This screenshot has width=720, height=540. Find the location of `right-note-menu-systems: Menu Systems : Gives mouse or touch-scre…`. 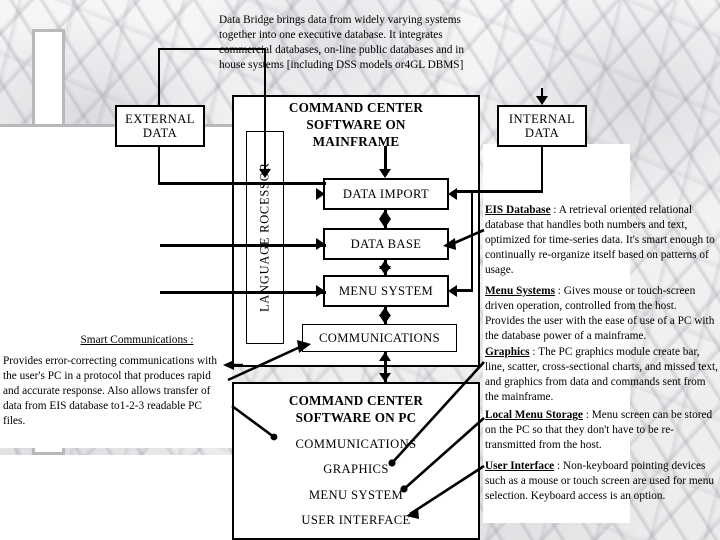

right-note-menu-systems: Menu Systems : Gives mouse or touch-scre… is located at coordinates (601, 314).